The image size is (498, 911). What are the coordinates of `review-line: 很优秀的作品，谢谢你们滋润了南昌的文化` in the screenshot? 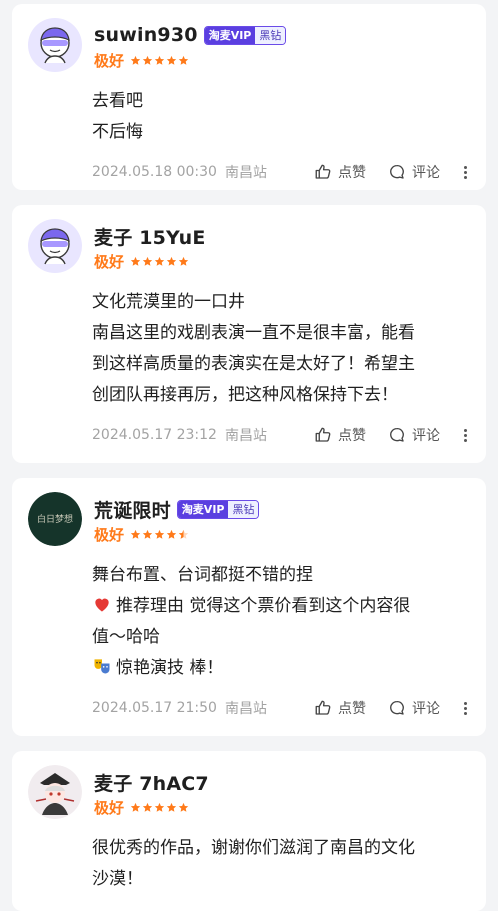 It's located at (253, 848).